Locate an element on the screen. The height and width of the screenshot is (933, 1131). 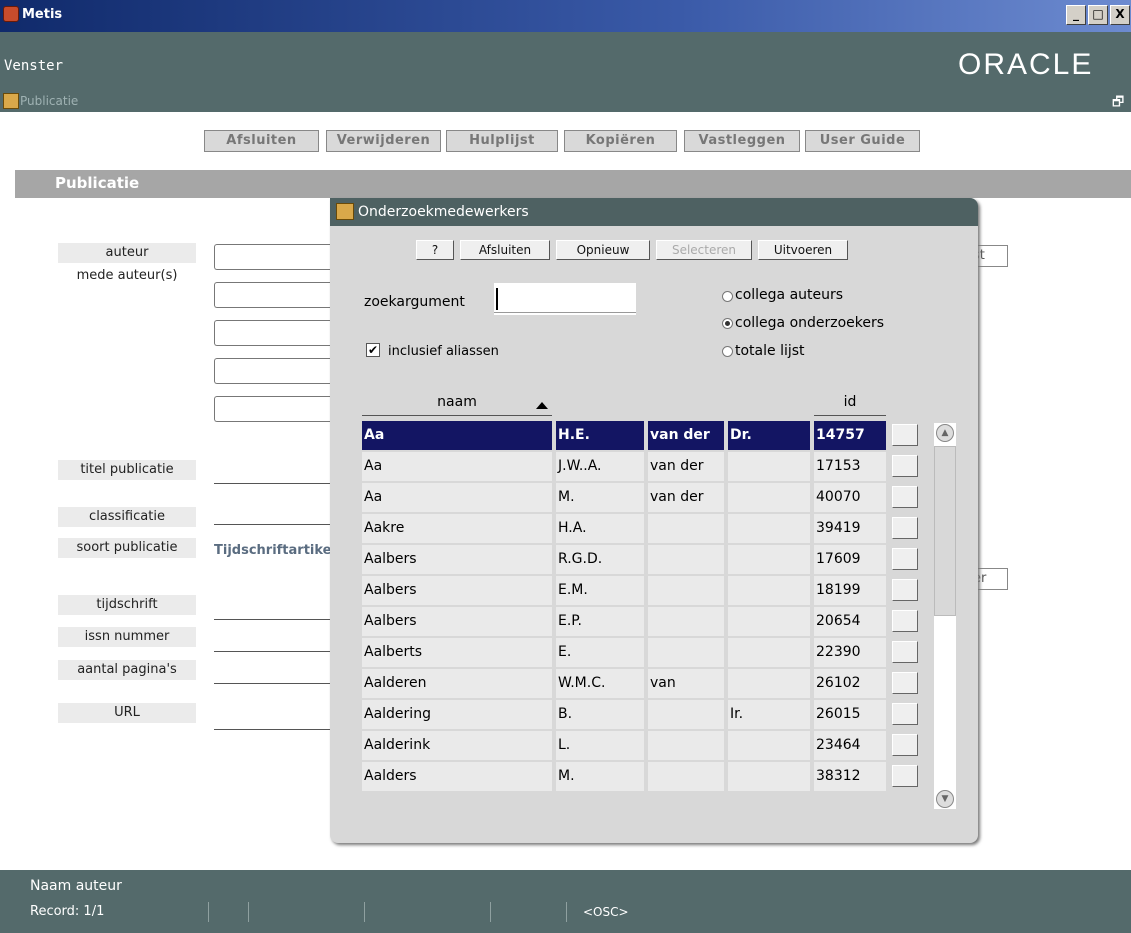
radio-label-totale-lijst: totale lijst is located at coordinates (770, 351).